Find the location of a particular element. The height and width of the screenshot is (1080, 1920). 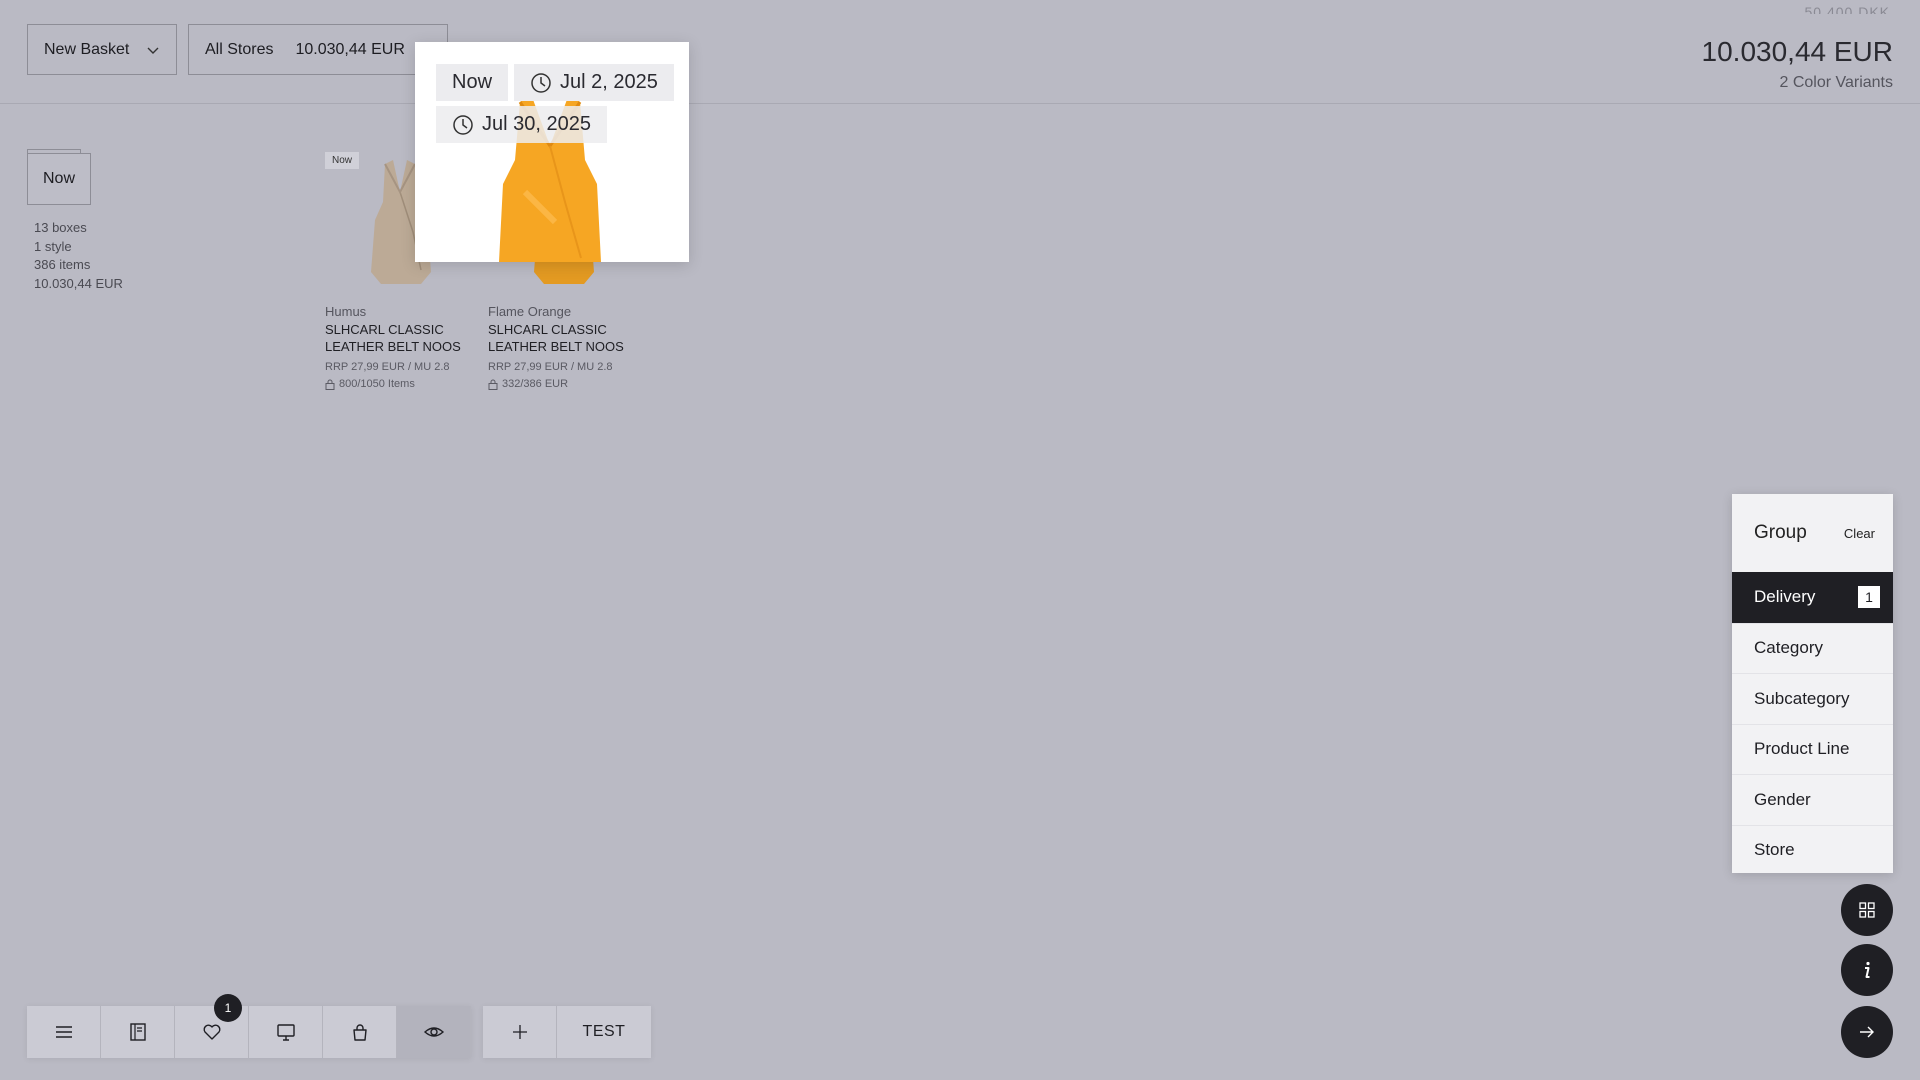

delivery-now-chip: Now is located at coordinates (472, 82).